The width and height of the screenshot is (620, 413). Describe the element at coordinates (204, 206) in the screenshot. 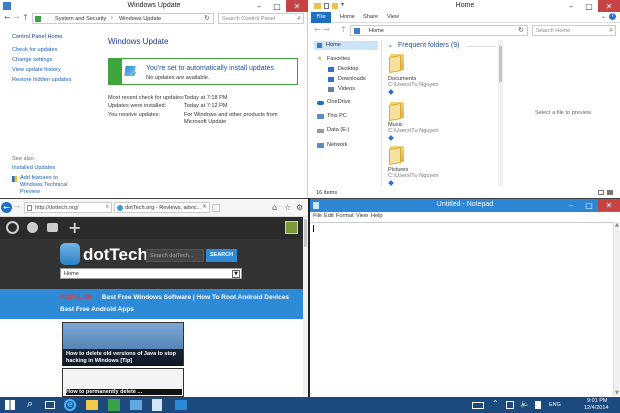

I see `tab-close-icon: ×` at that location.